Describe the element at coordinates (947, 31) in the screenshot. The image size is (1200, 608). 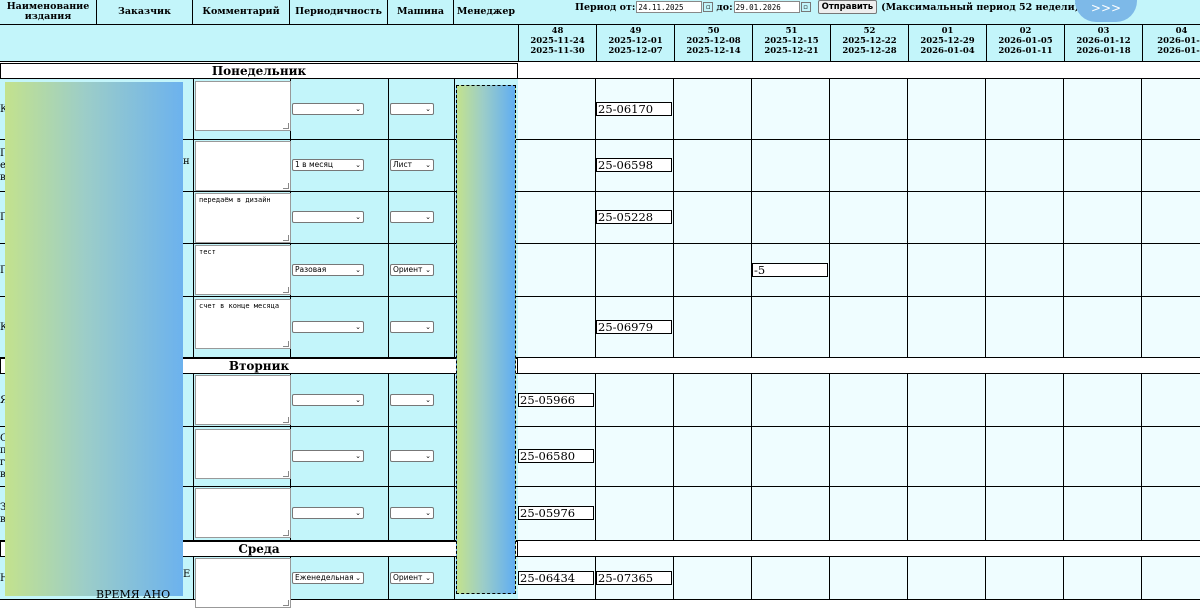
I see `week-num: 01` at that location.